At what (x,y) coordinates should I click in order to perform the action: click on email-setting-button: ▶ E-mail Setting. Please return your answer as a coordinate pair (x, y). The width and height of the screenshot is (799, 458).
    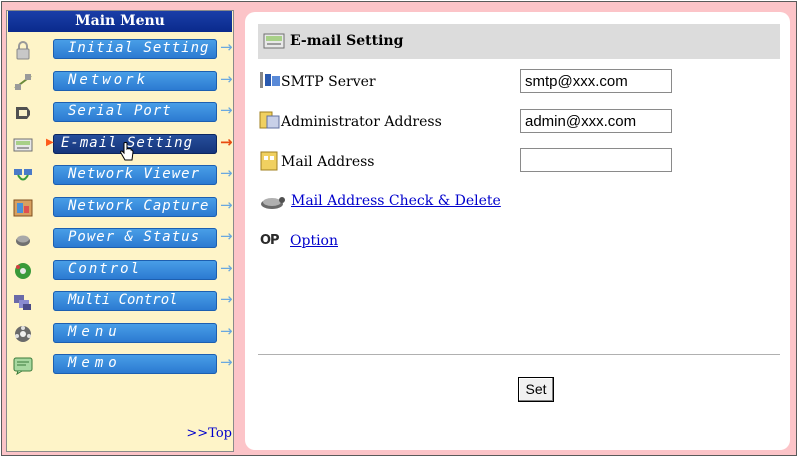
    Looking at the image, I should click on (131, 144).